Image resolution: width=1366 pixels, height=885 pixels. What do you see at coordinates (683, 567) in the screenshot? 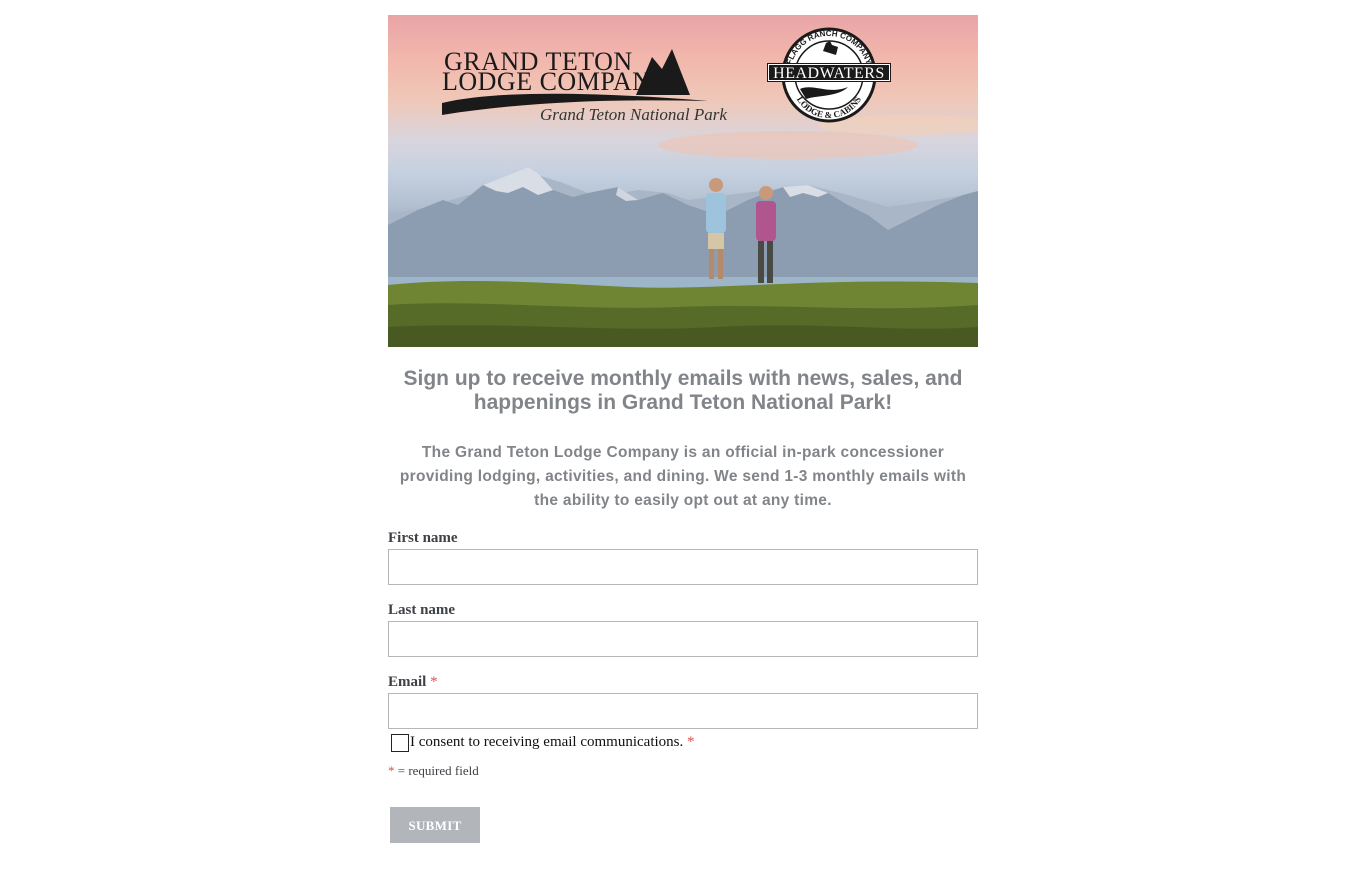
I see `first-name-input` at bounding box center [683, 567].